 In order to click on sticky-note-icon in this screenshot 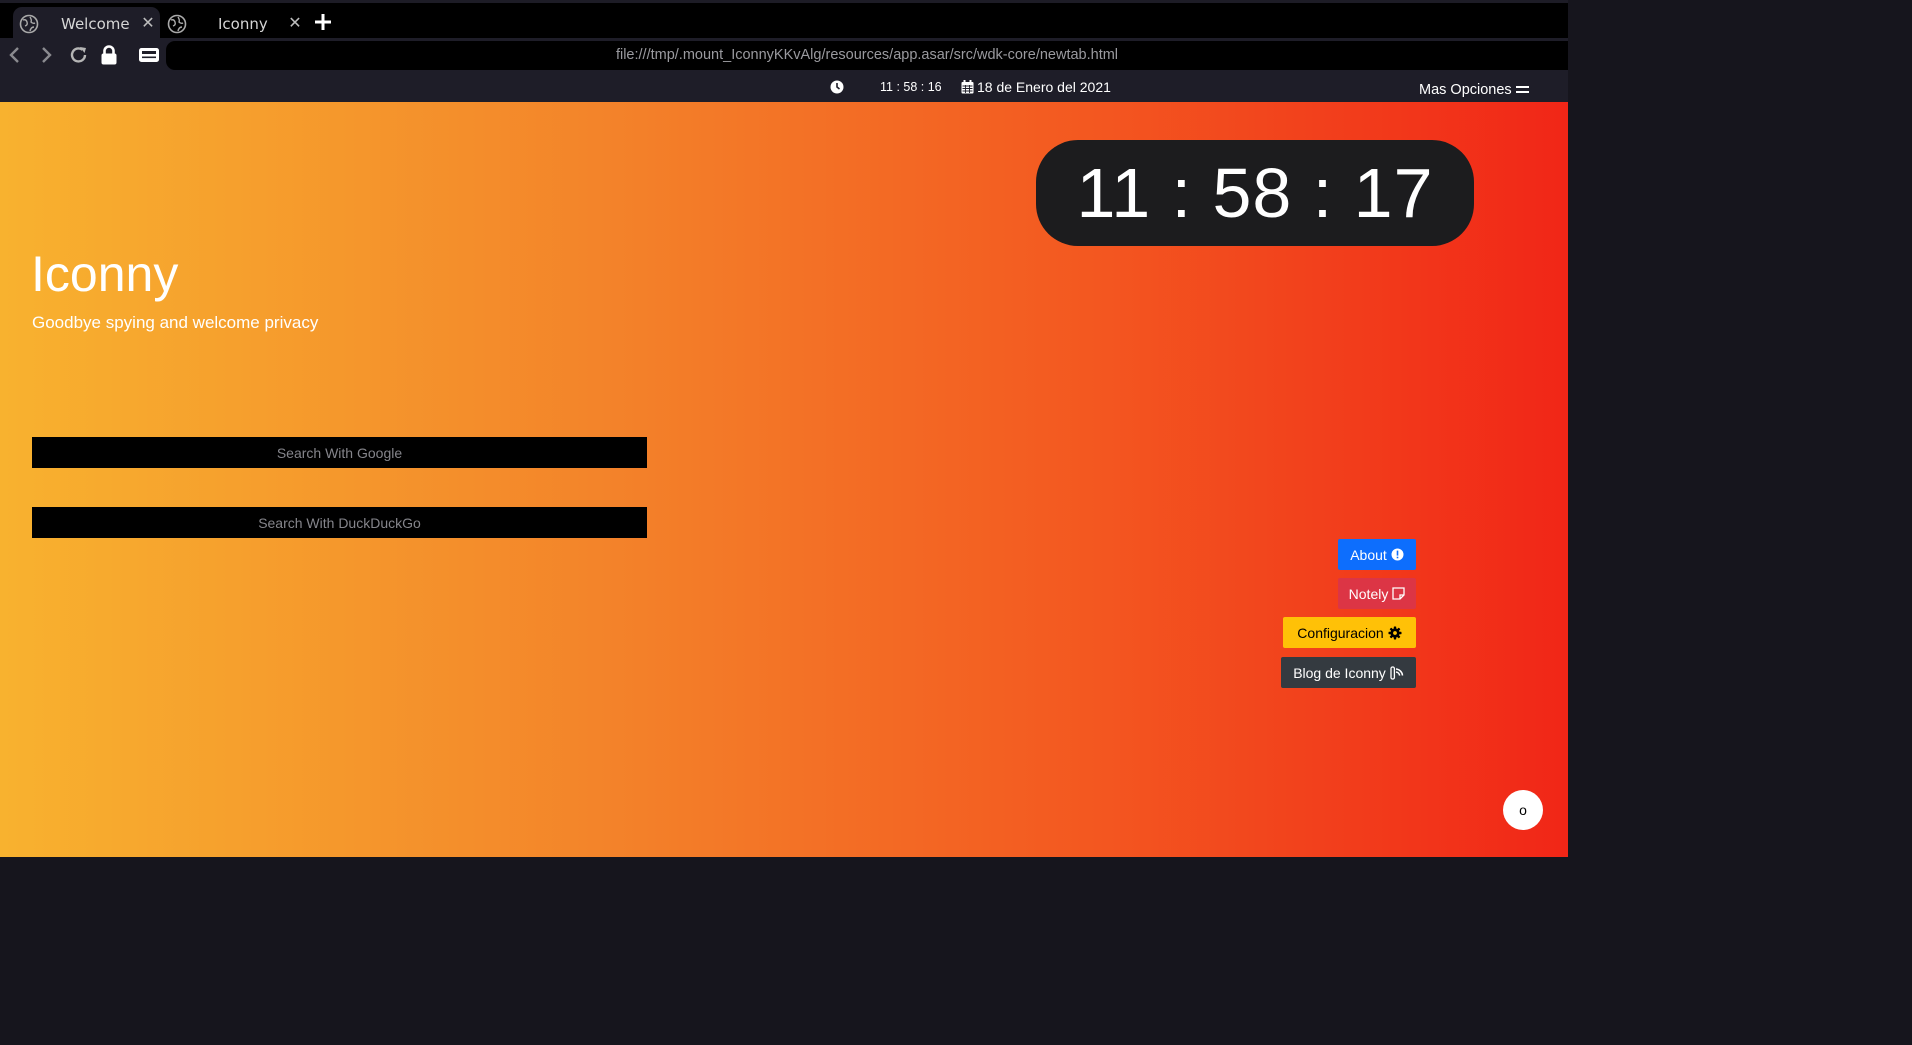, I will do `click(1398, 593)`.